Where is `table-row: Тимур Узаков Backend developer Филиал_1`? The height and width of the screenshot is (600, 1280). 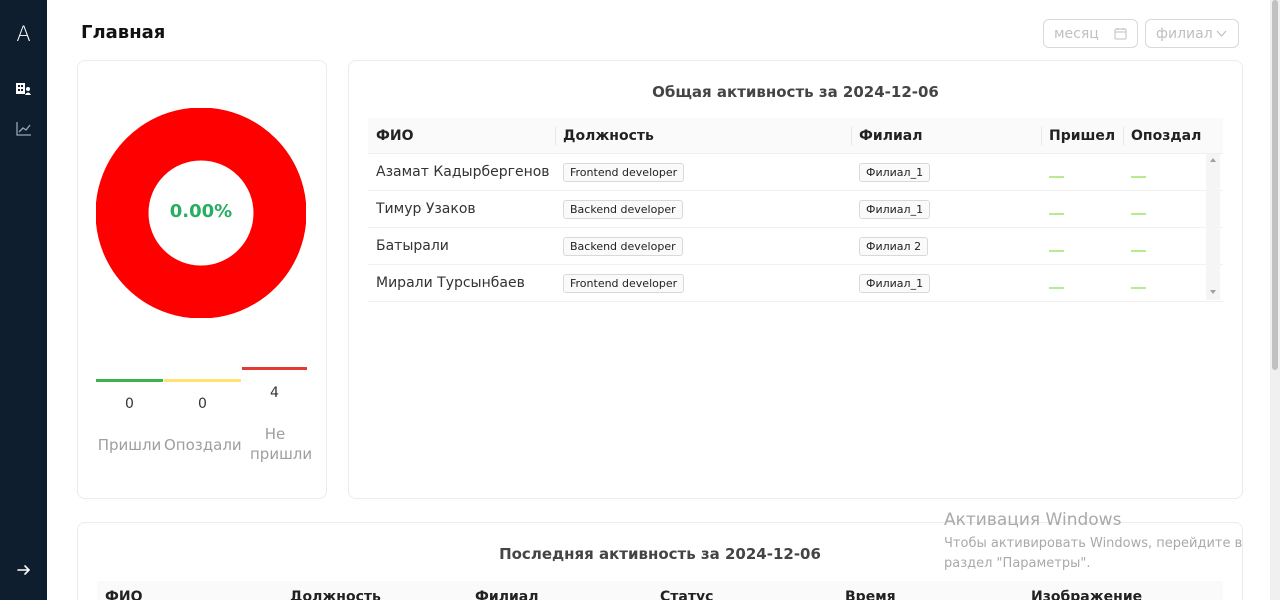 table-row: Тимур Узаков Backend developer Филиал_1 is located at coordinates (795, 209).